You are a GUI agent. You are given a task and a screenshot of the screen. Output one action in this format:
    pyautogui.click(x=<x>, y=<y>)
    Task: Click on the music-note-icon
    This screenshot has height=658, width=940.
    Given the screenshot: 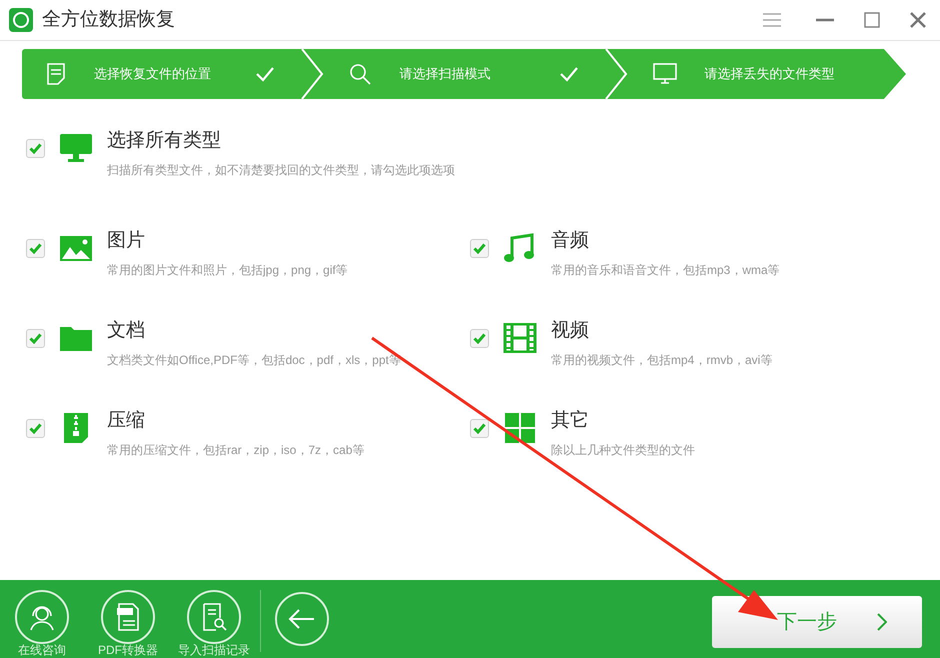 What is the action you would take?
    pyautogui.click(x=520, y=248)
    